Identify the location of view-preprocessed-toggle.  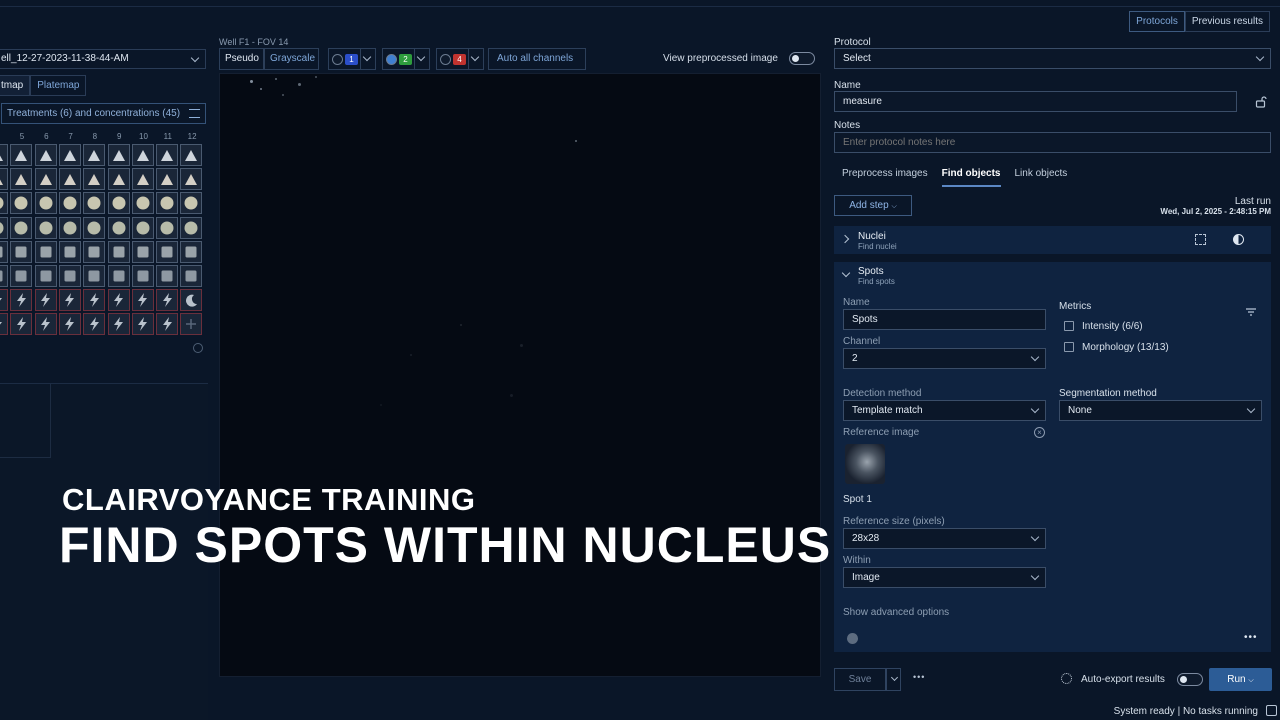
(802, 58).